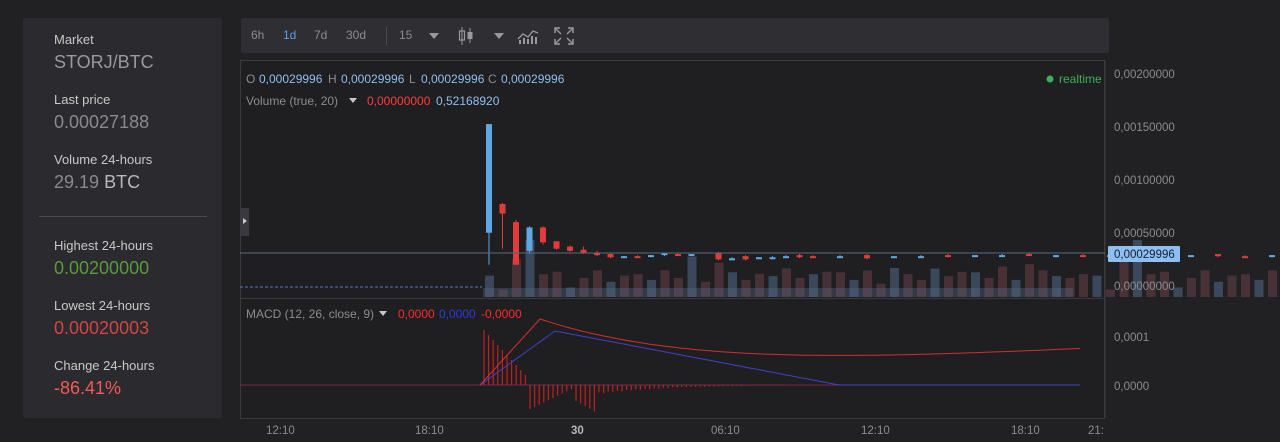  I want to click on volume-label: Volume 24-hours, so click(103, 159).